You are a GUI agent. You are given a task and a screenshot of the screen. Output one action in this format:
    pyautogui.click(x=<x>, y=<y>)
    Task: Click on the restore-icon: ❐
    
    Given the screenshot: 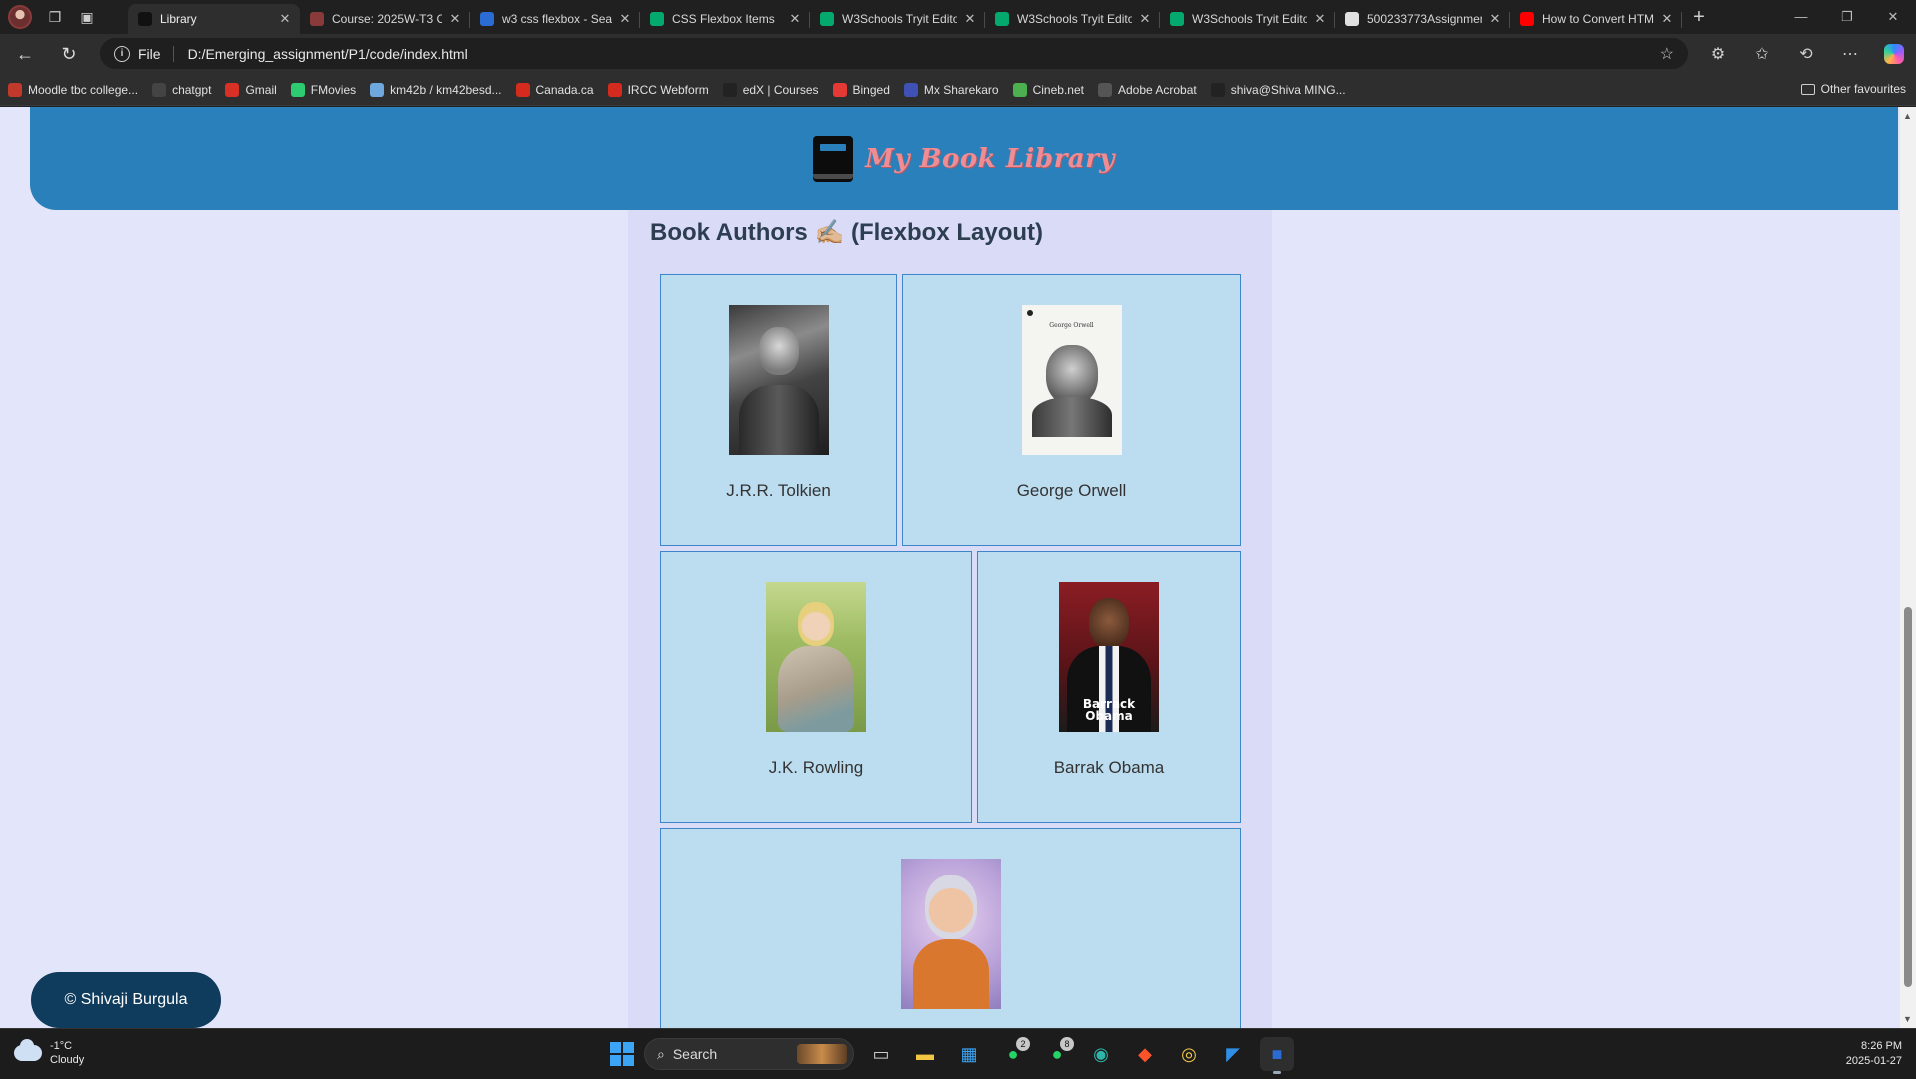 What is the action you would take?
    pyautogui.click(x=1847, y=17)
    